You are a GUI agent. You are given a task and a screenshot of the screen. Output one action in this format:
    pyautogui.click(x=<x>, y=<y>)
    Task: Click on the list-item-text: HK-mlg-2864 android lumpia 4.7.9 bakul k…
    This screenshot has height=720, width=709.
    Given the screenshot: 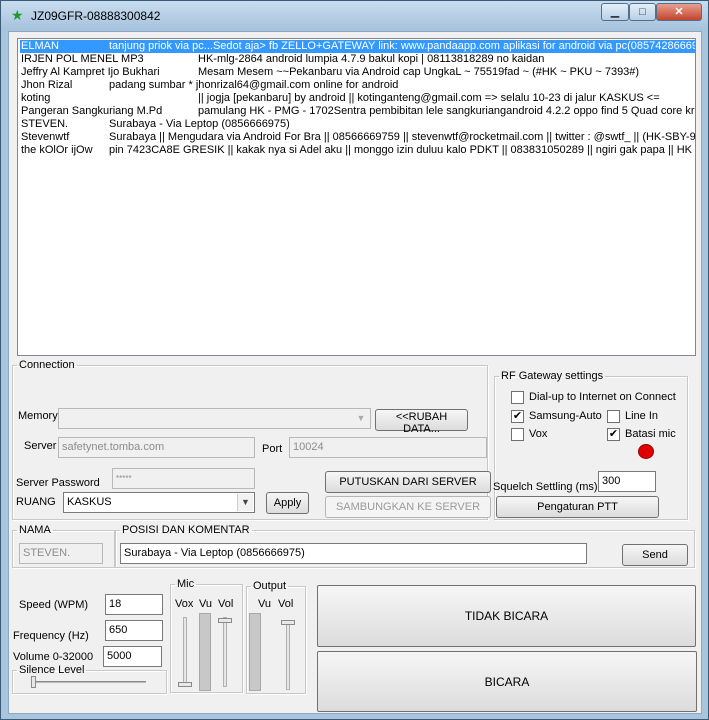 What is the action you would take?
    pyautogui.click(x=371, y=59)
    